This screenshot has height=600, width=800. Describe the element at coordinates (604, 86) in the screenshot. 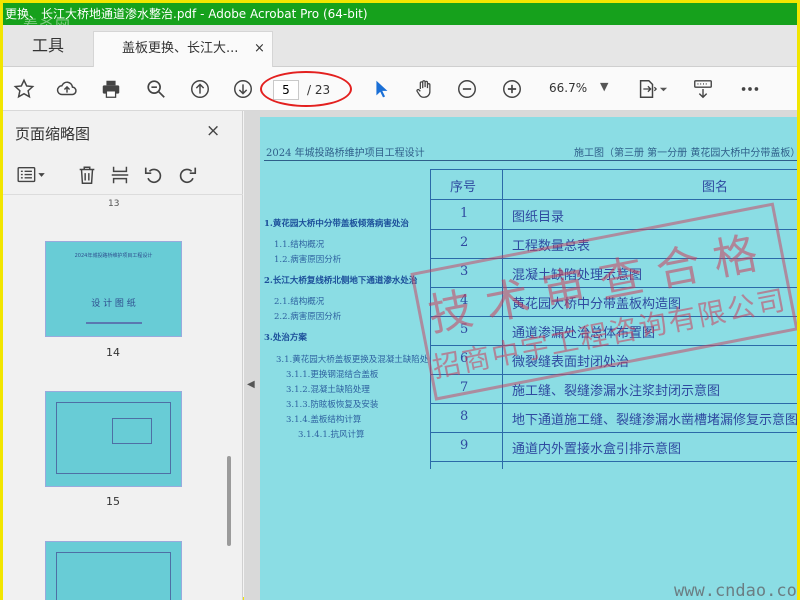

I see `zoom-dropdown-icon: ▼` at that location.